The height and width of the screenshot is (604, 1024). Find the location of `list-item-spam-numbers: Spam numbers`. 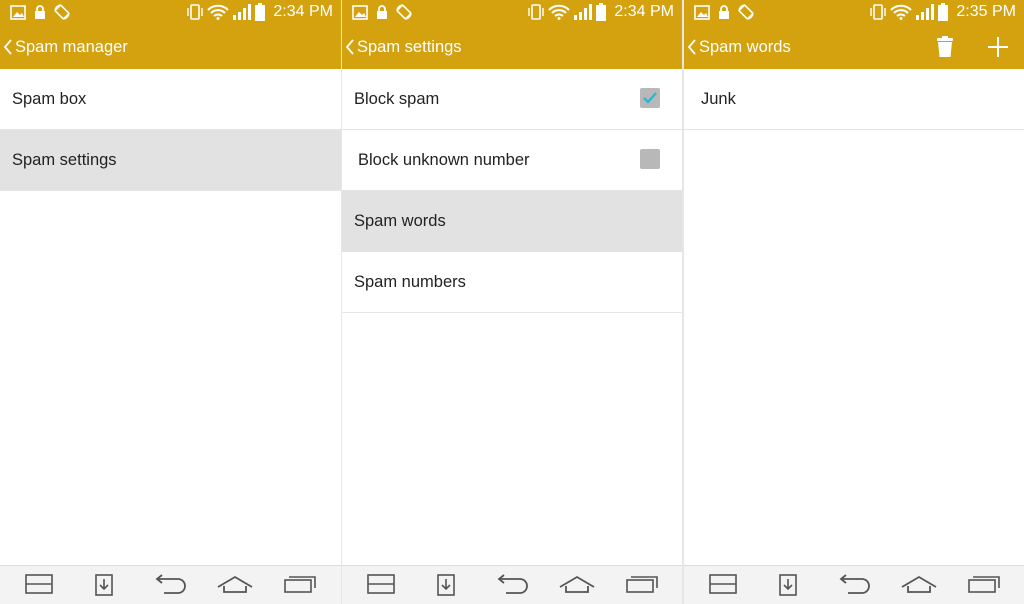

list-item-spam-numbers: Spam numbers is located at coordinates (512, 282).